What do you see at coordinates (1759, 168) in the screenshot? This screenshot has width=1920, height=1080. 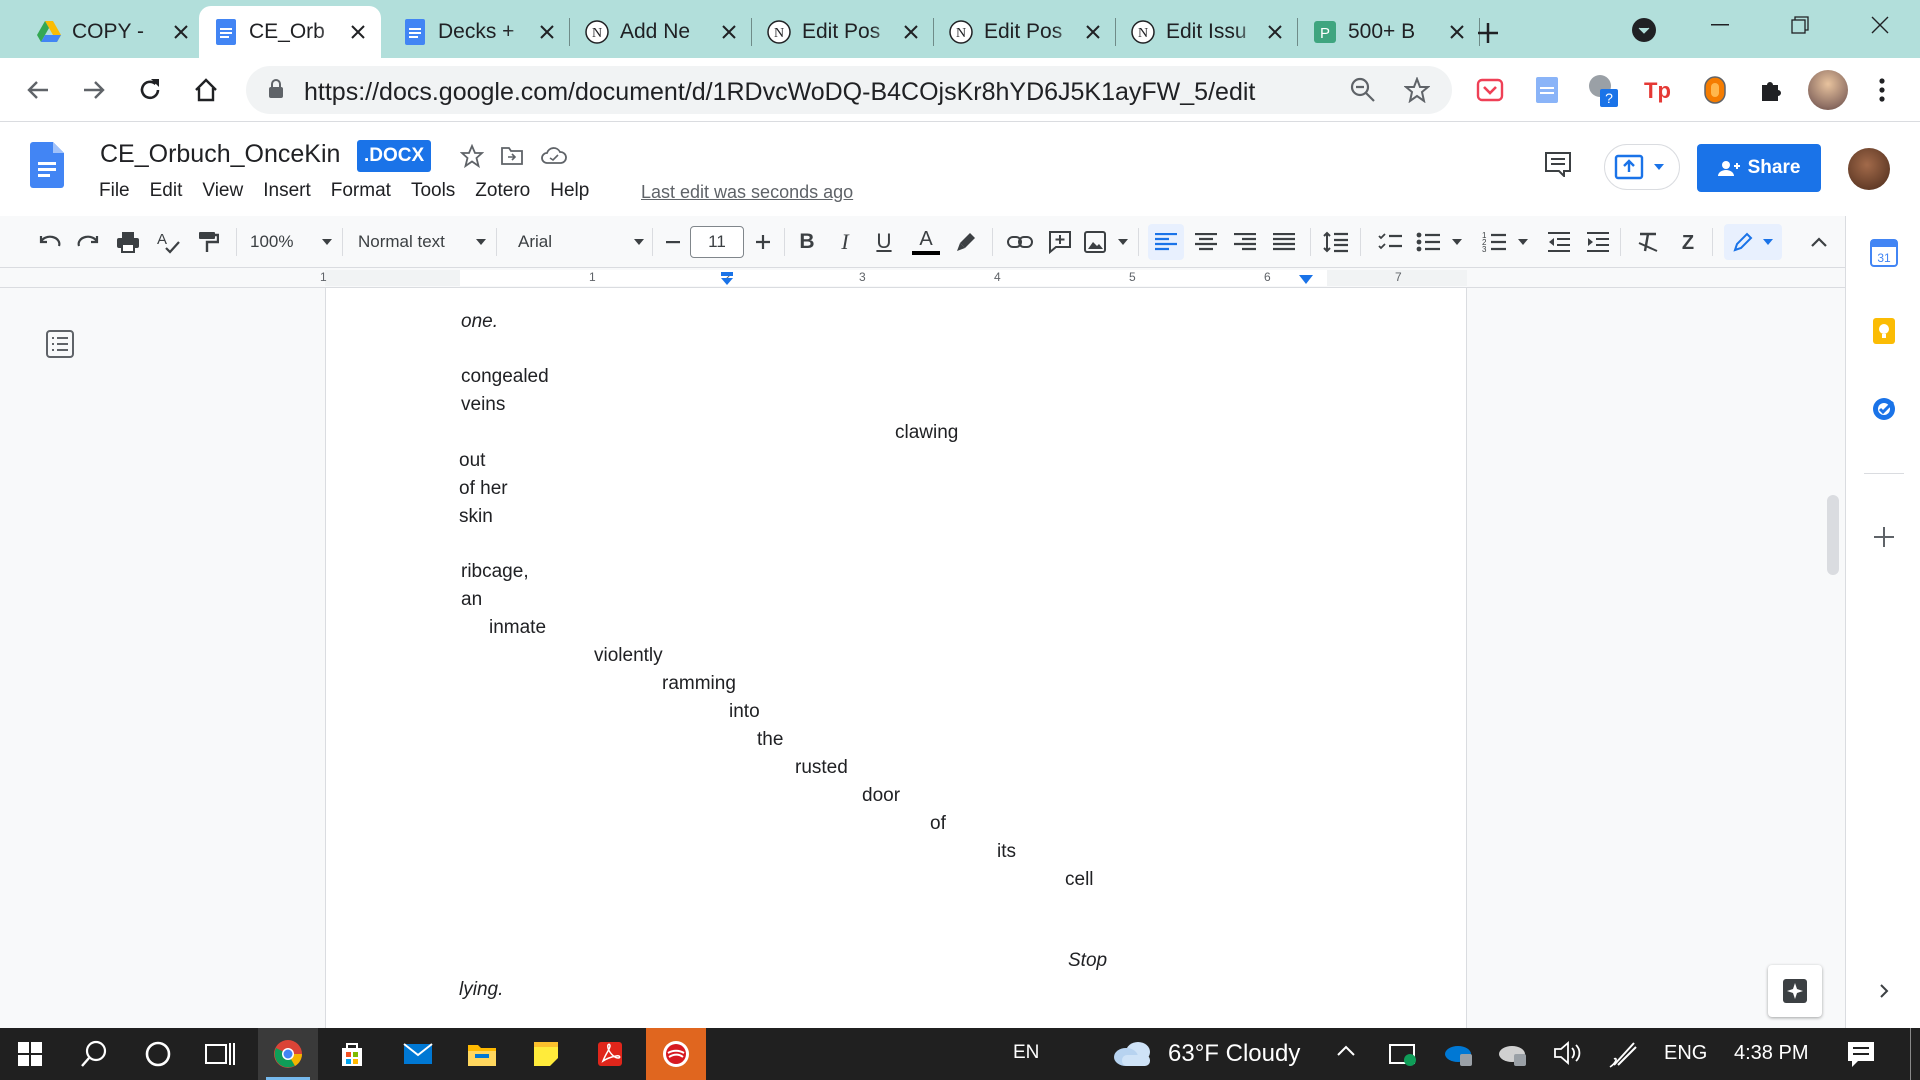 I see `share-button: Share` at bounding box center [1759, 168].